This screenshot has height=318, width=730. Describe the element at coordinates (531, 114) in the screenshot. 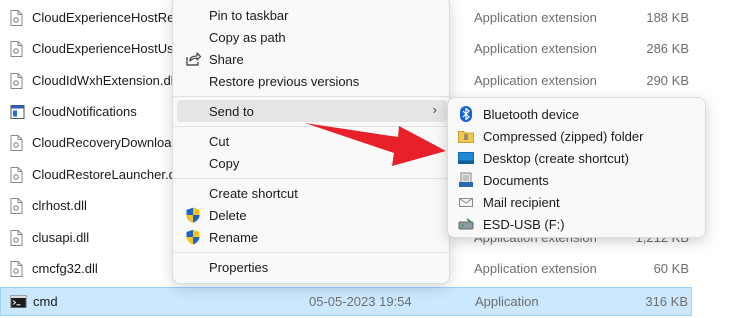

I see `submenu-item-label: Bluetooth device` at that location.